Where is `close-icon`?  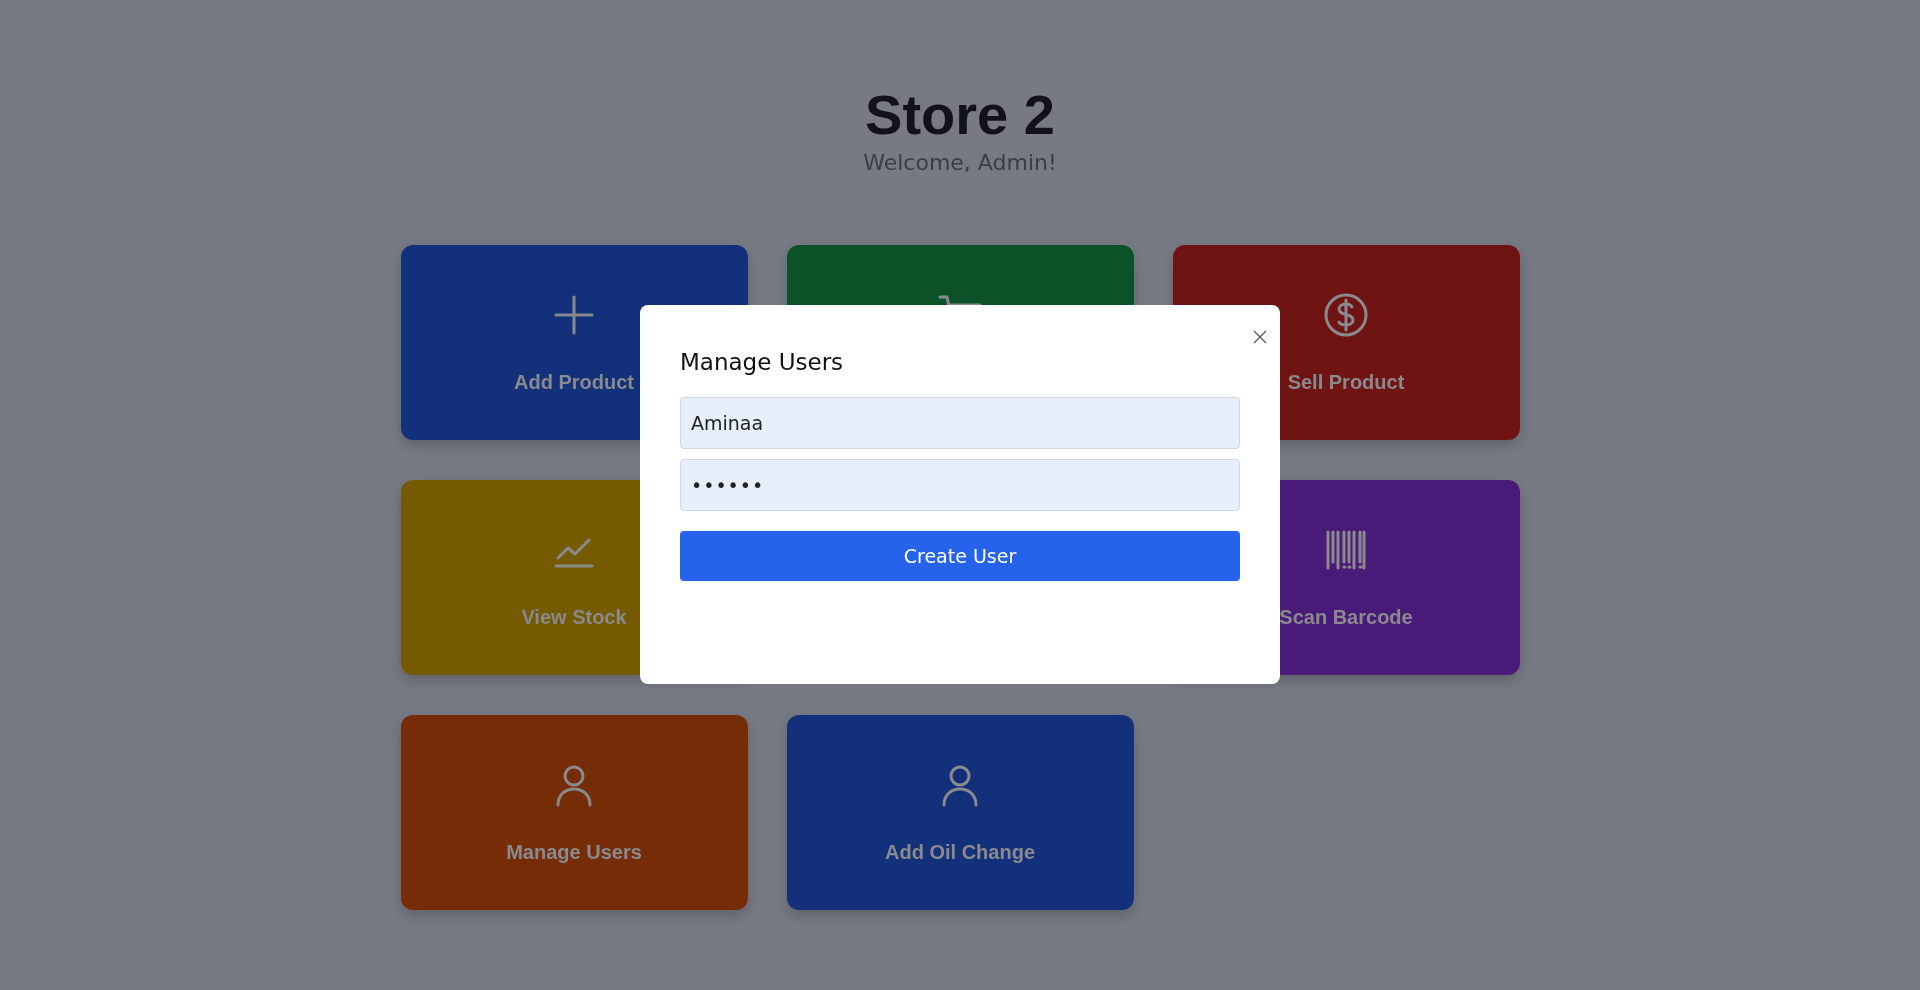 close-icon is located at coordinates (1260, 337).